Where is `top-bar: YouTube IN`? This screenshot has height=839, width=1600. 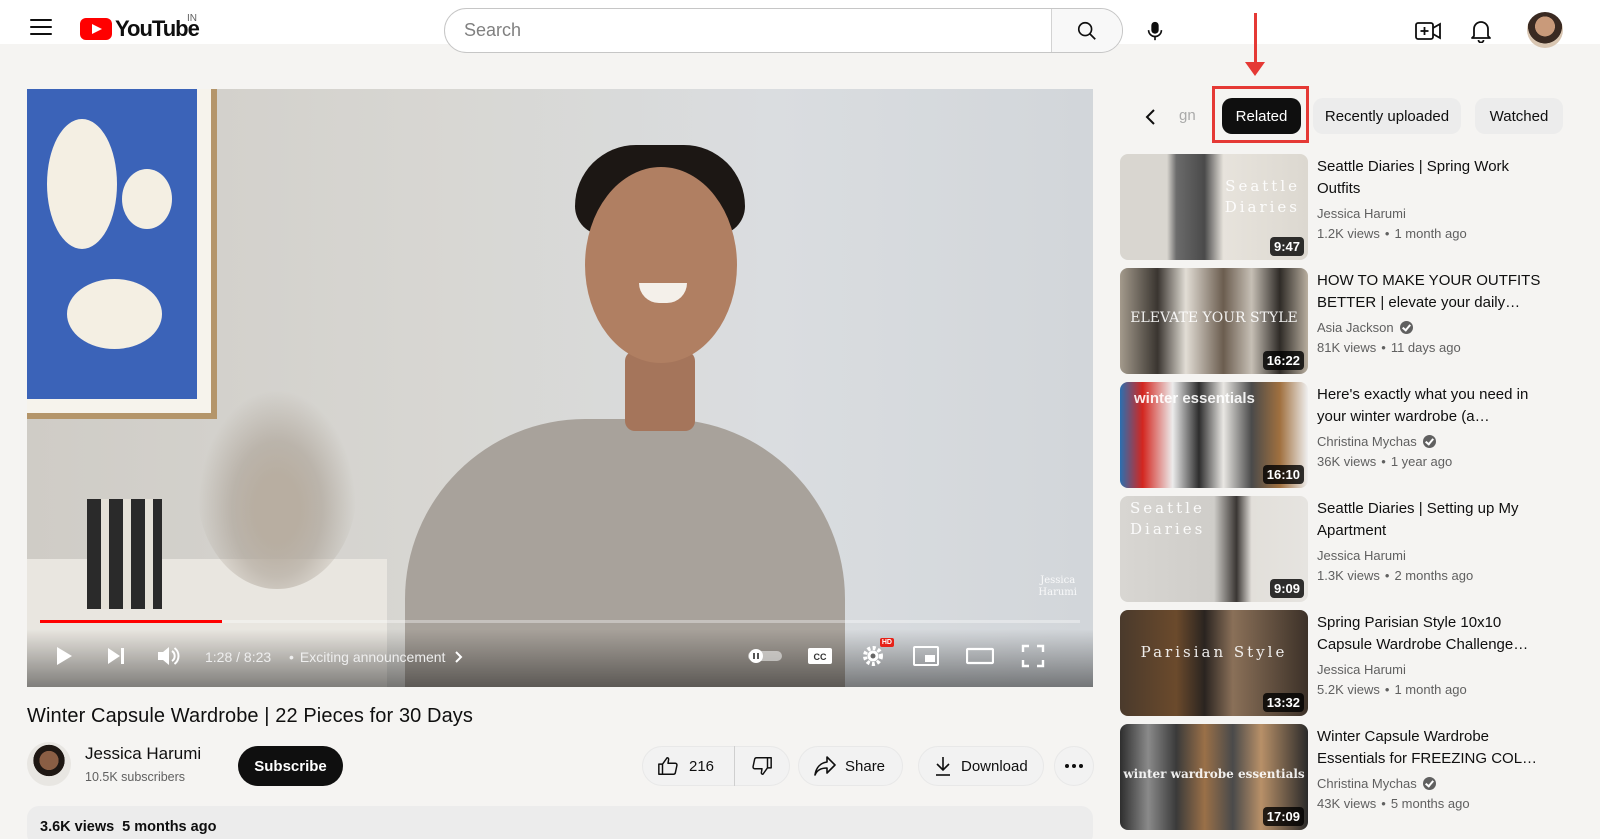
top-bar: YouTube IN is located at coordinates (800, 26).